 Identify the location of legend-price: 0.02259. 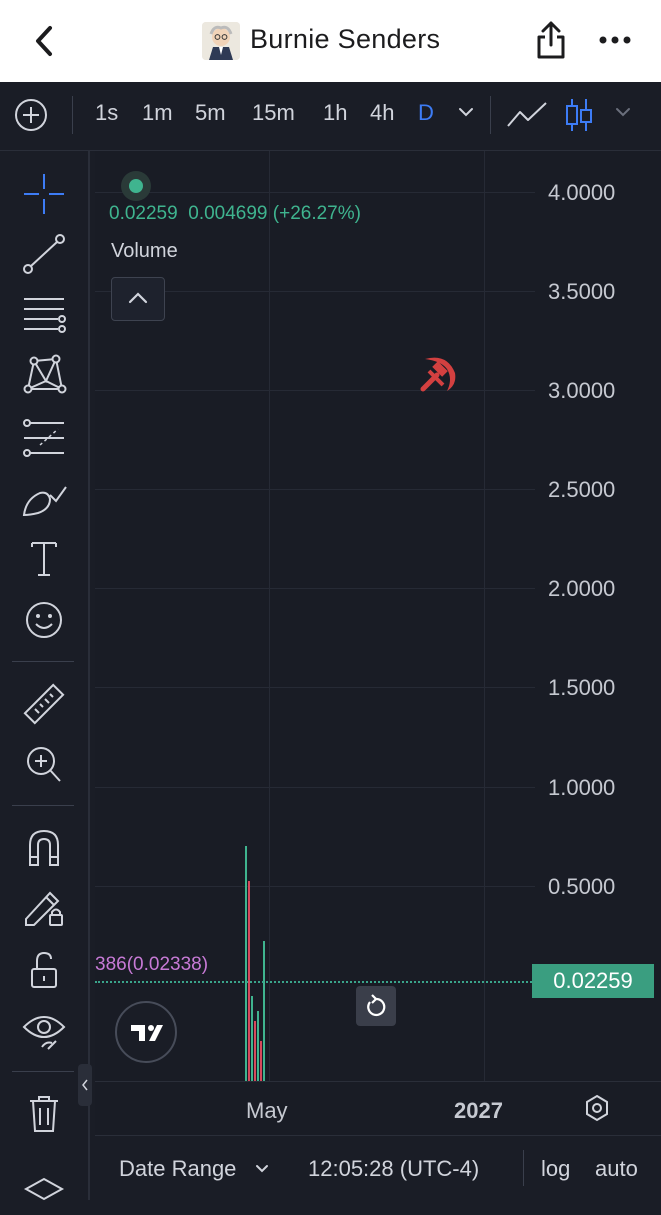
(143, 213).